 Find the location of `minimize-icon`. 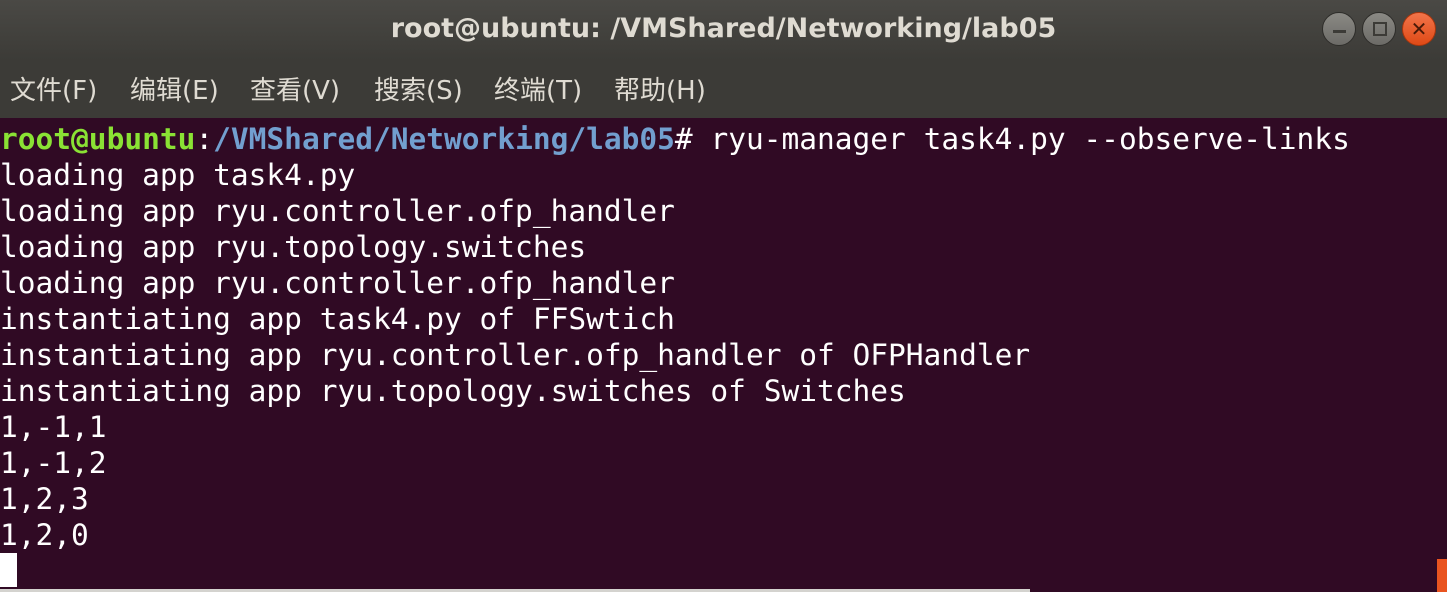

minimize-icon is located at coordinates (1339, 31).